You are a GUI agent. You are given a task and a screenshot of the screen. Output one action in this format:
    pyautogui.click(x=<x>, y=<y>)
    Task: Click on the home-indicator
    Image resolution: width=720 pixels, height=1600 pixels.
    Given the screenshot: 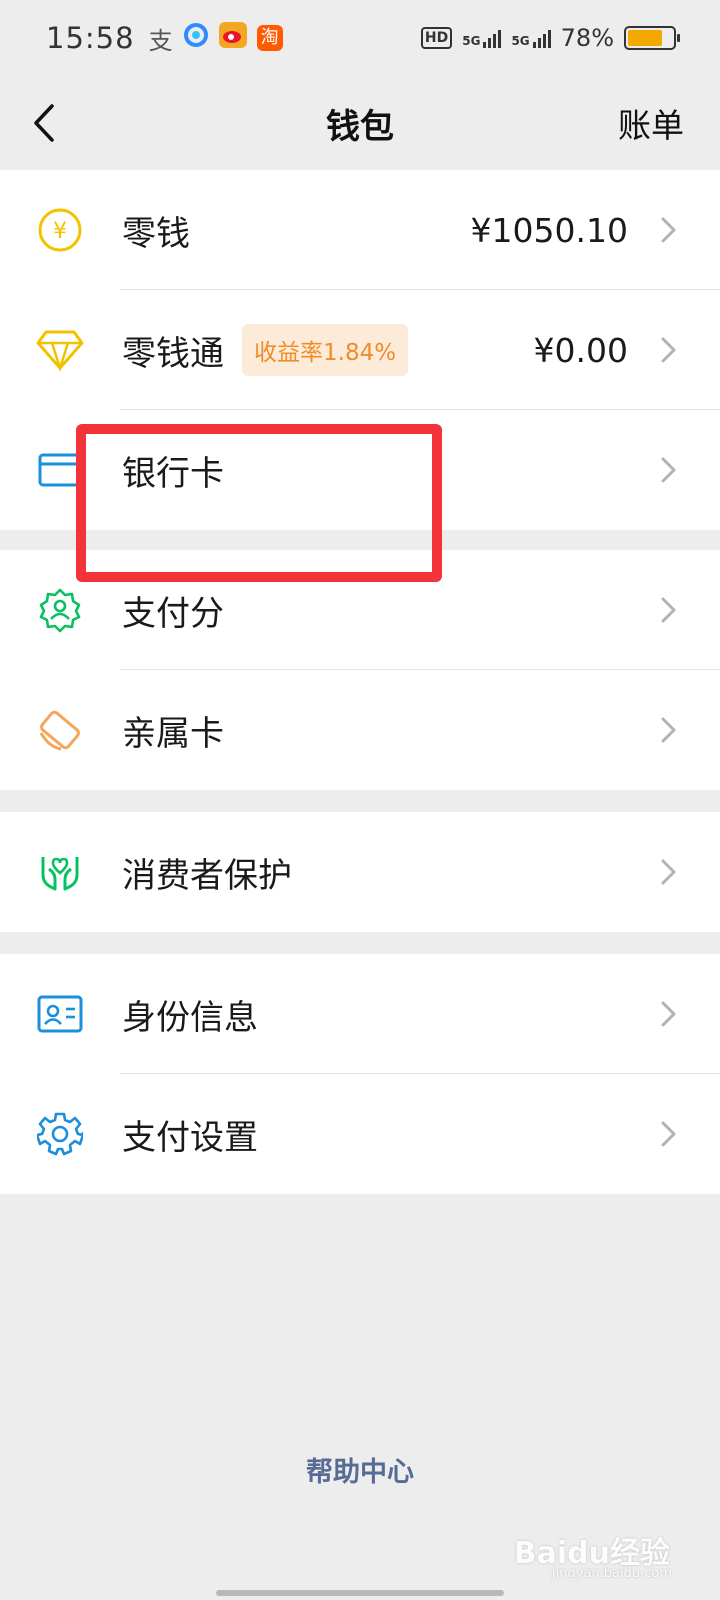 What is the action you would take?
    pyautogui.click(x=360, y=1593)
    